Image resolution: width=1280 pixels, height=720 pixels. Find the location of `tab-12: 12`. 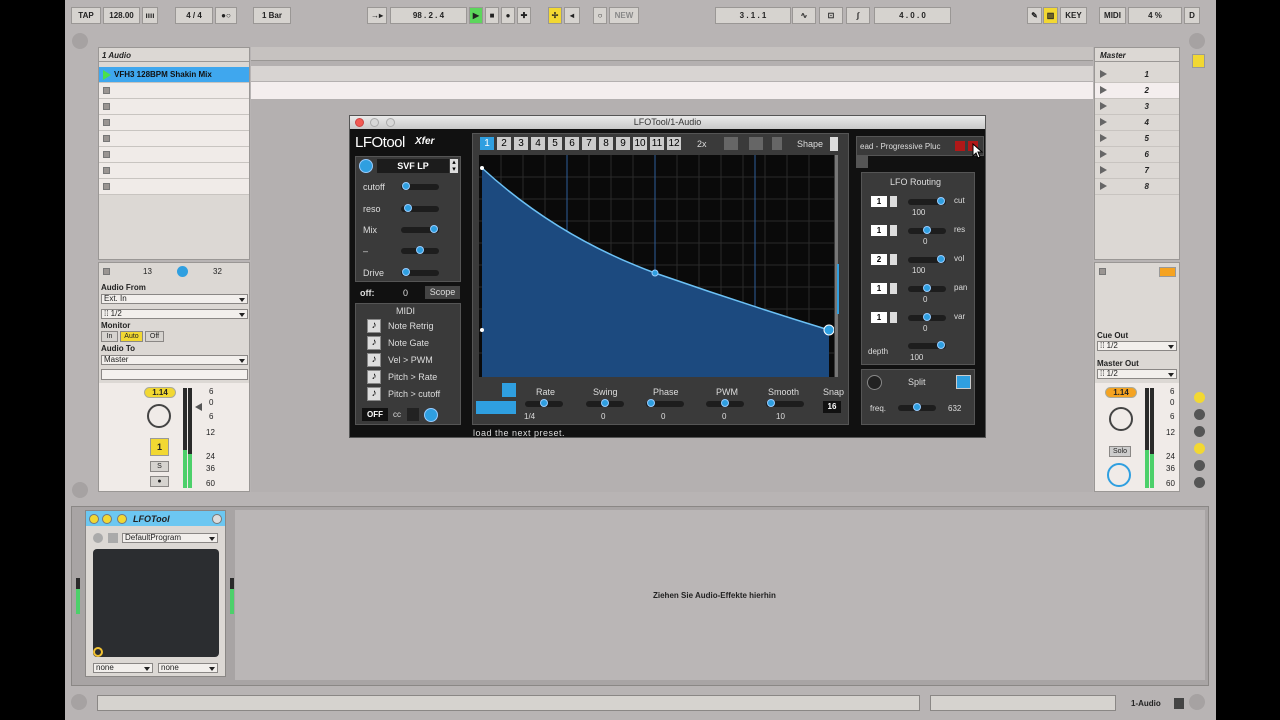

tab-12: 12 is located at coordinates (674, 143).